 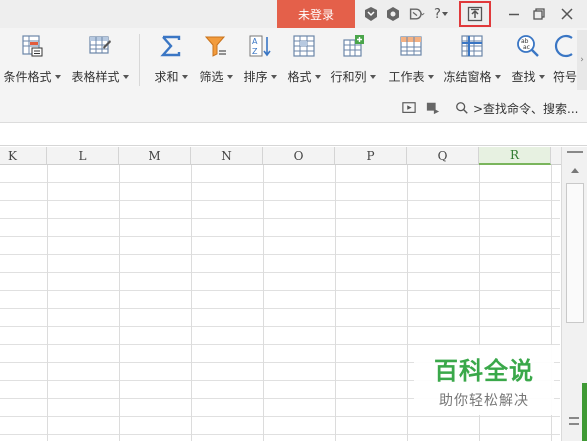 I want to click on row-col-label: 行和列, so click(x=348, y=77).